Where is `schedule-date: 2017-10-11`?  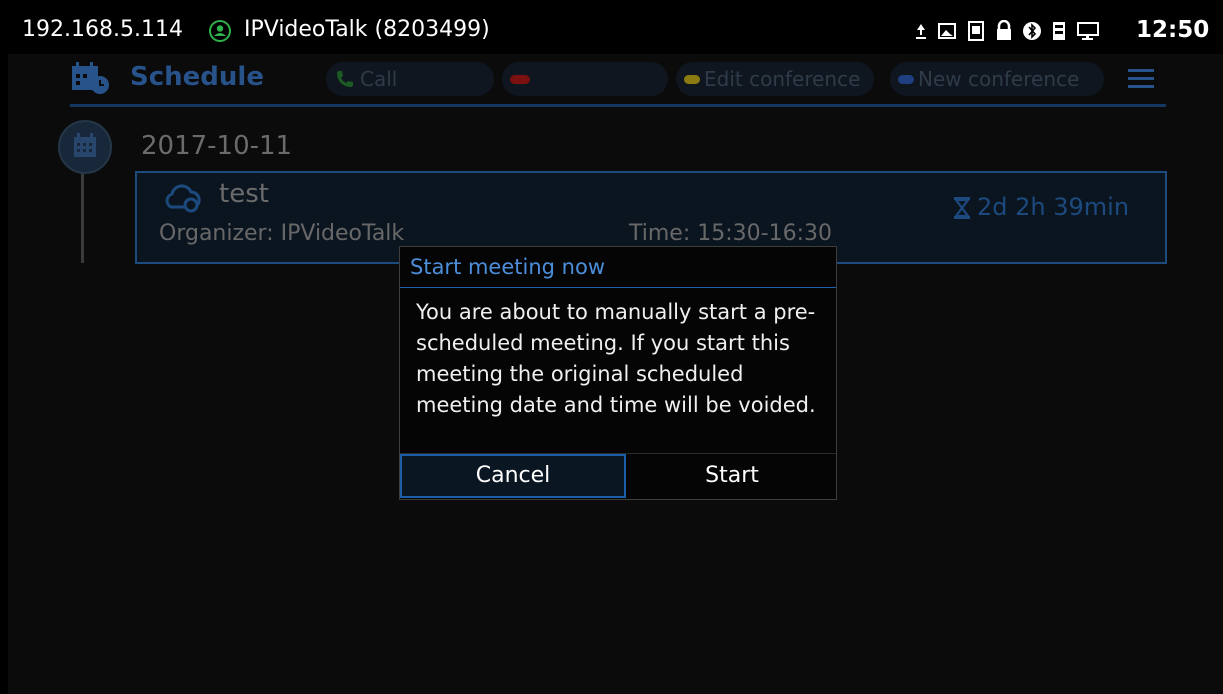 schedule-date: 2017-10-11 is located at coordinates (217, 146).